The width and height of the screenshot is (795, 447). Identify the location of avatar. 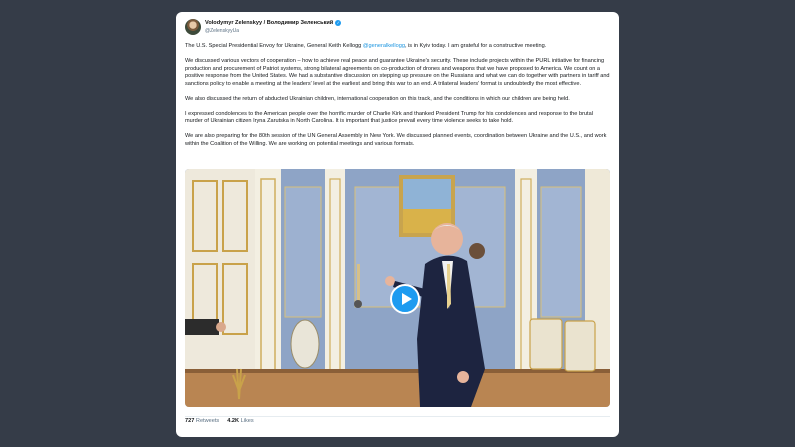
(193, 27).